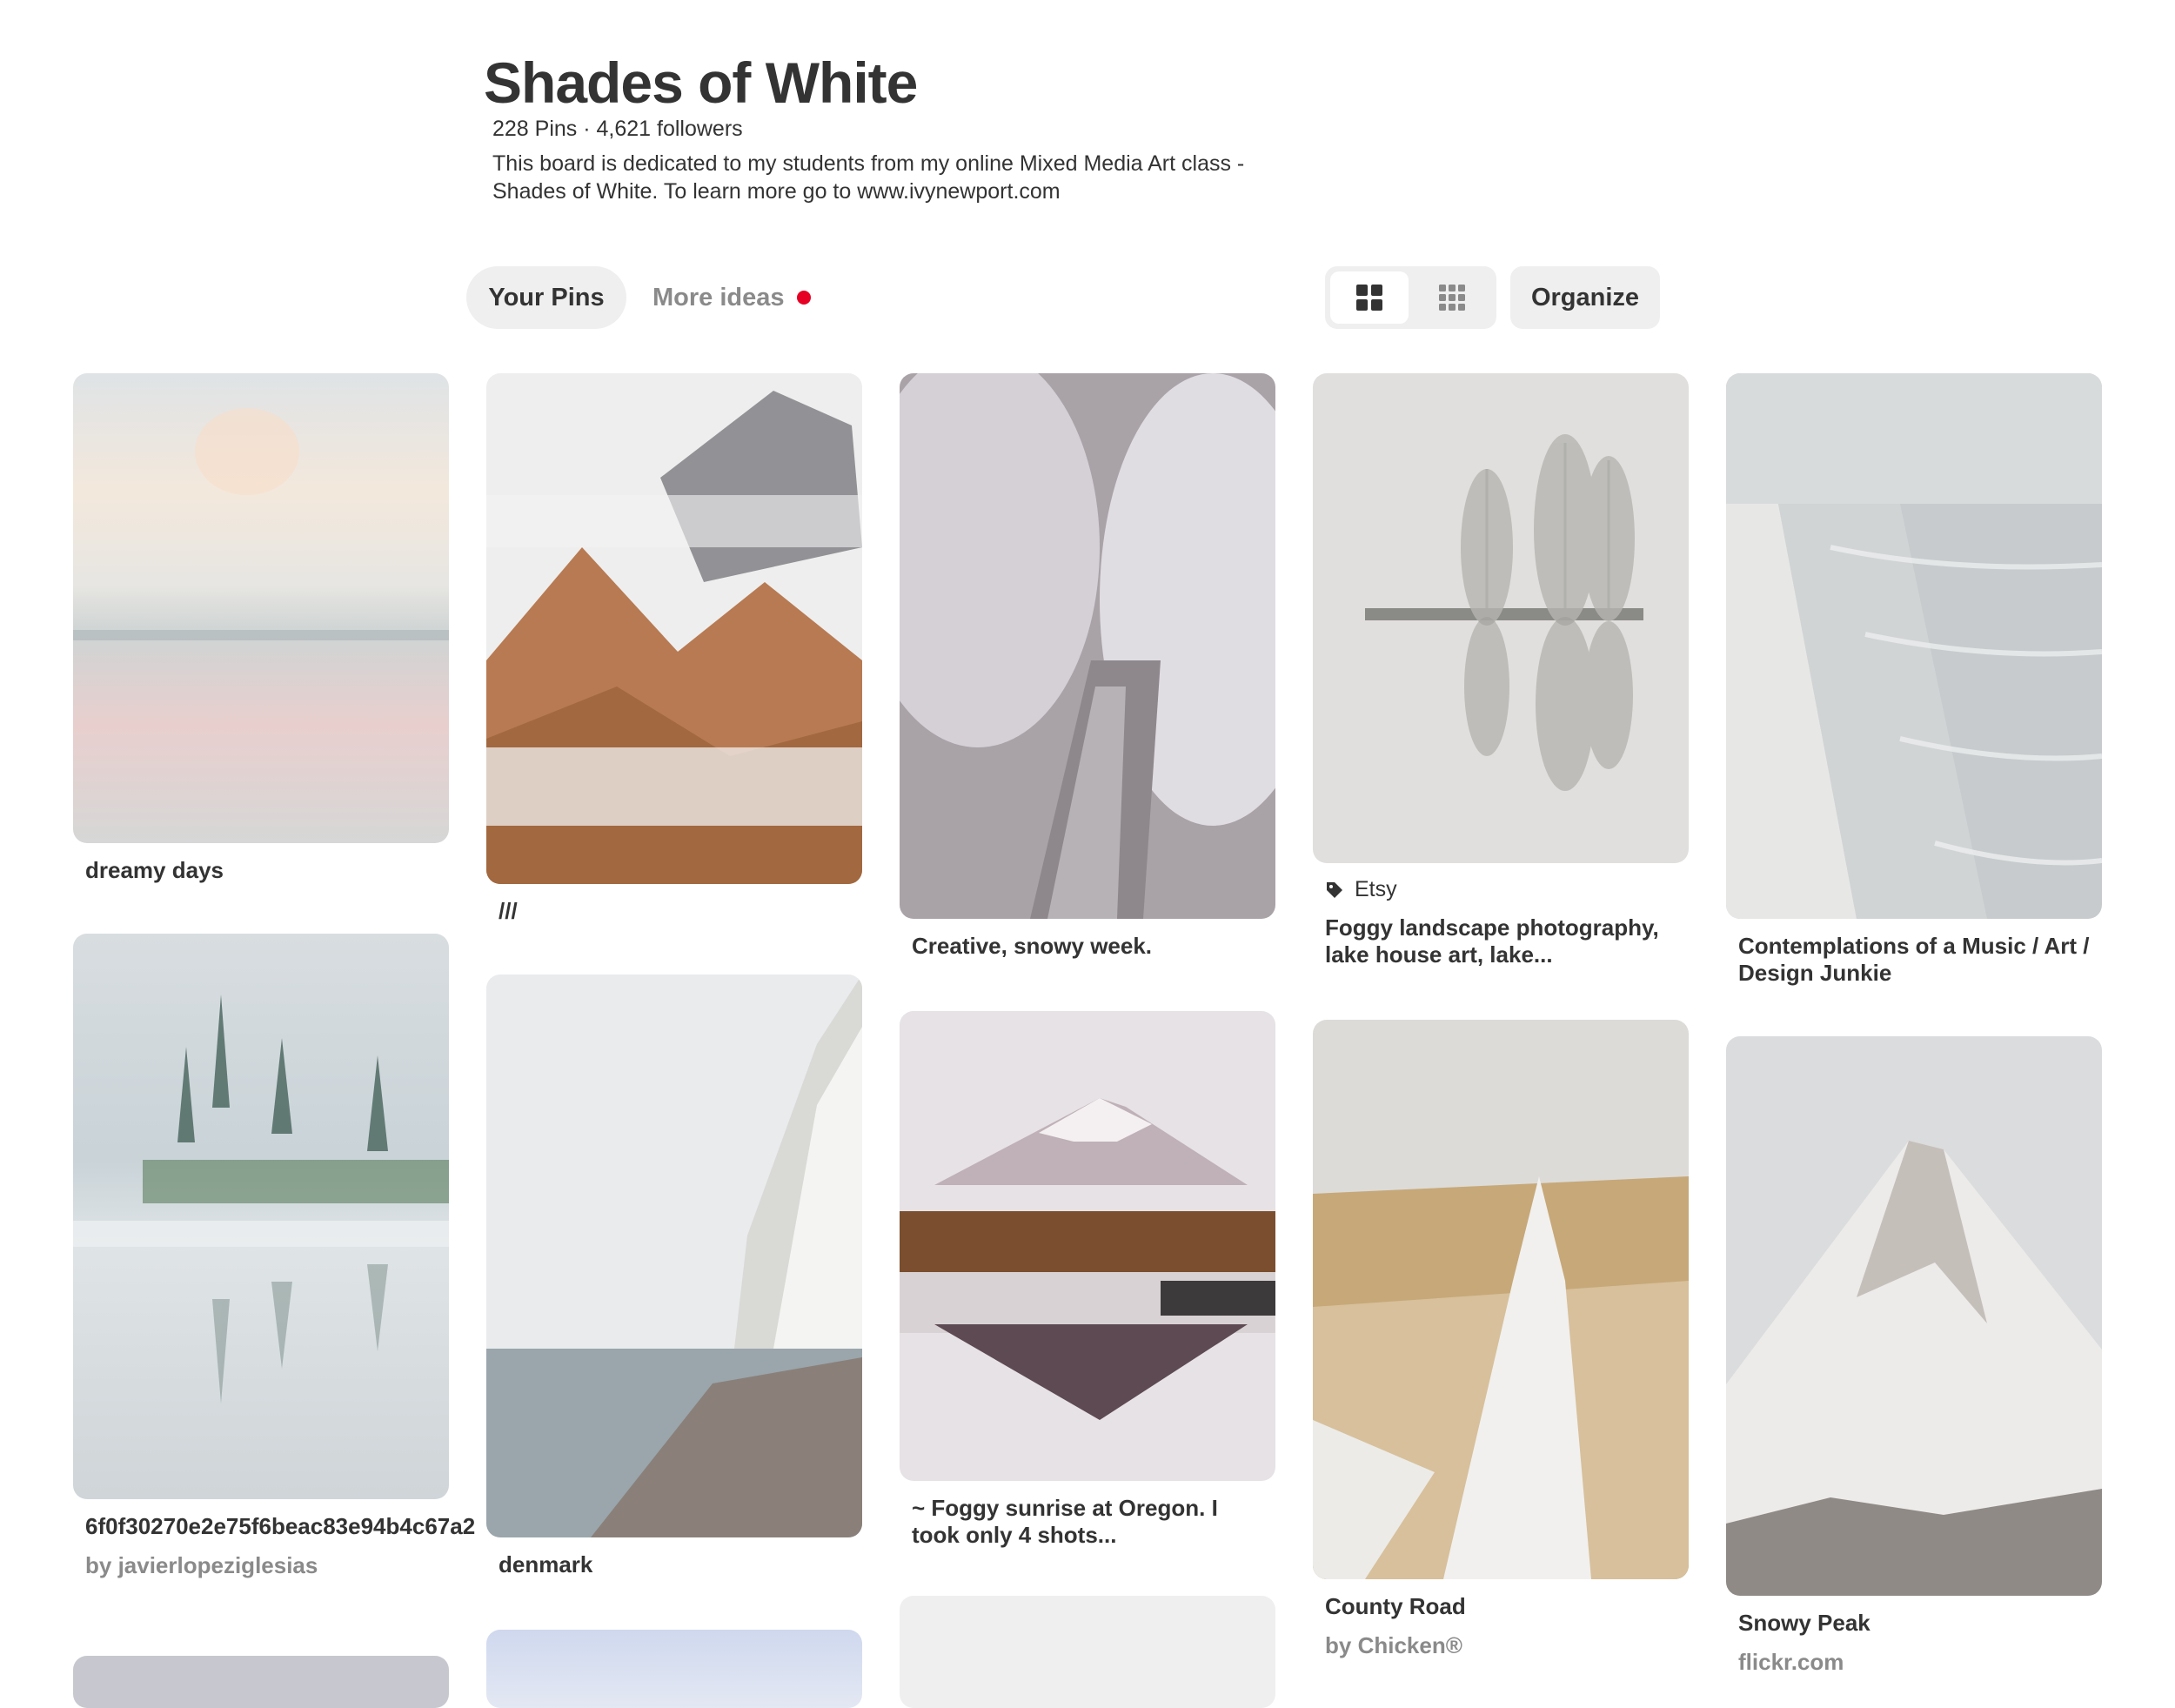 Image resolution: width=2175 pixels, height=1708 pixels. I want to click on tab-your-pins: Your Pins, so click(546, 297).